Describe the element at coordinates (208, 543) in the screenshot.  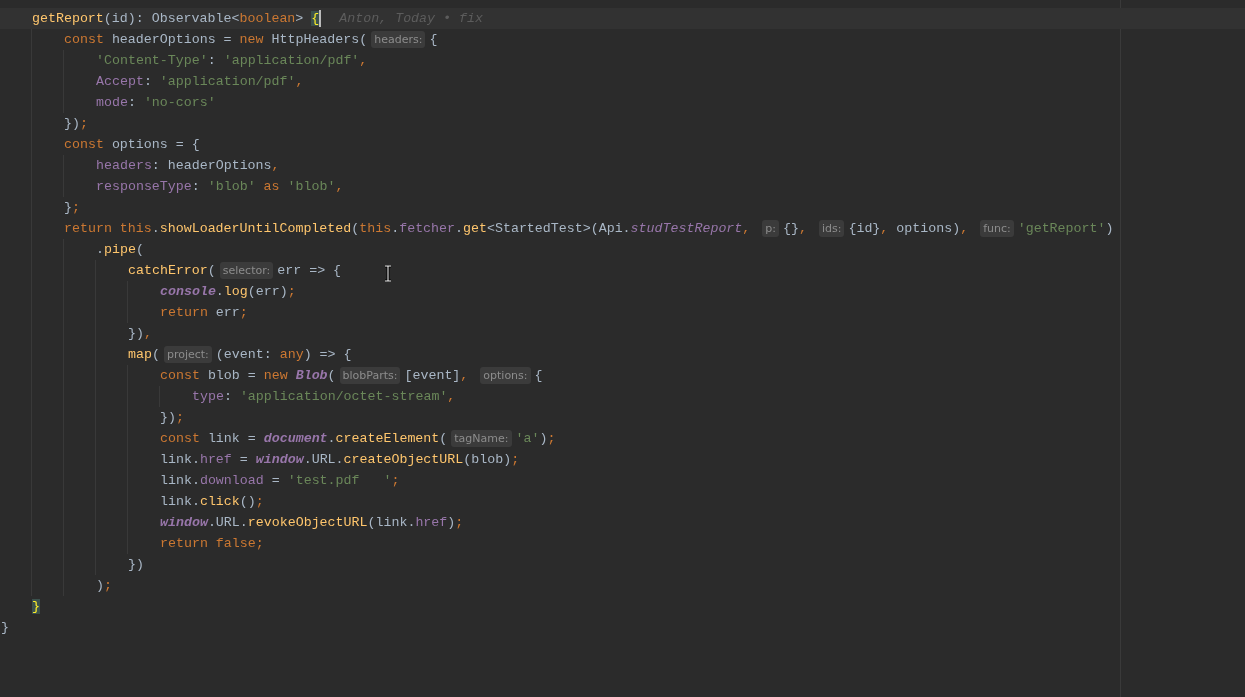
I see `keyword: return false` at that location.